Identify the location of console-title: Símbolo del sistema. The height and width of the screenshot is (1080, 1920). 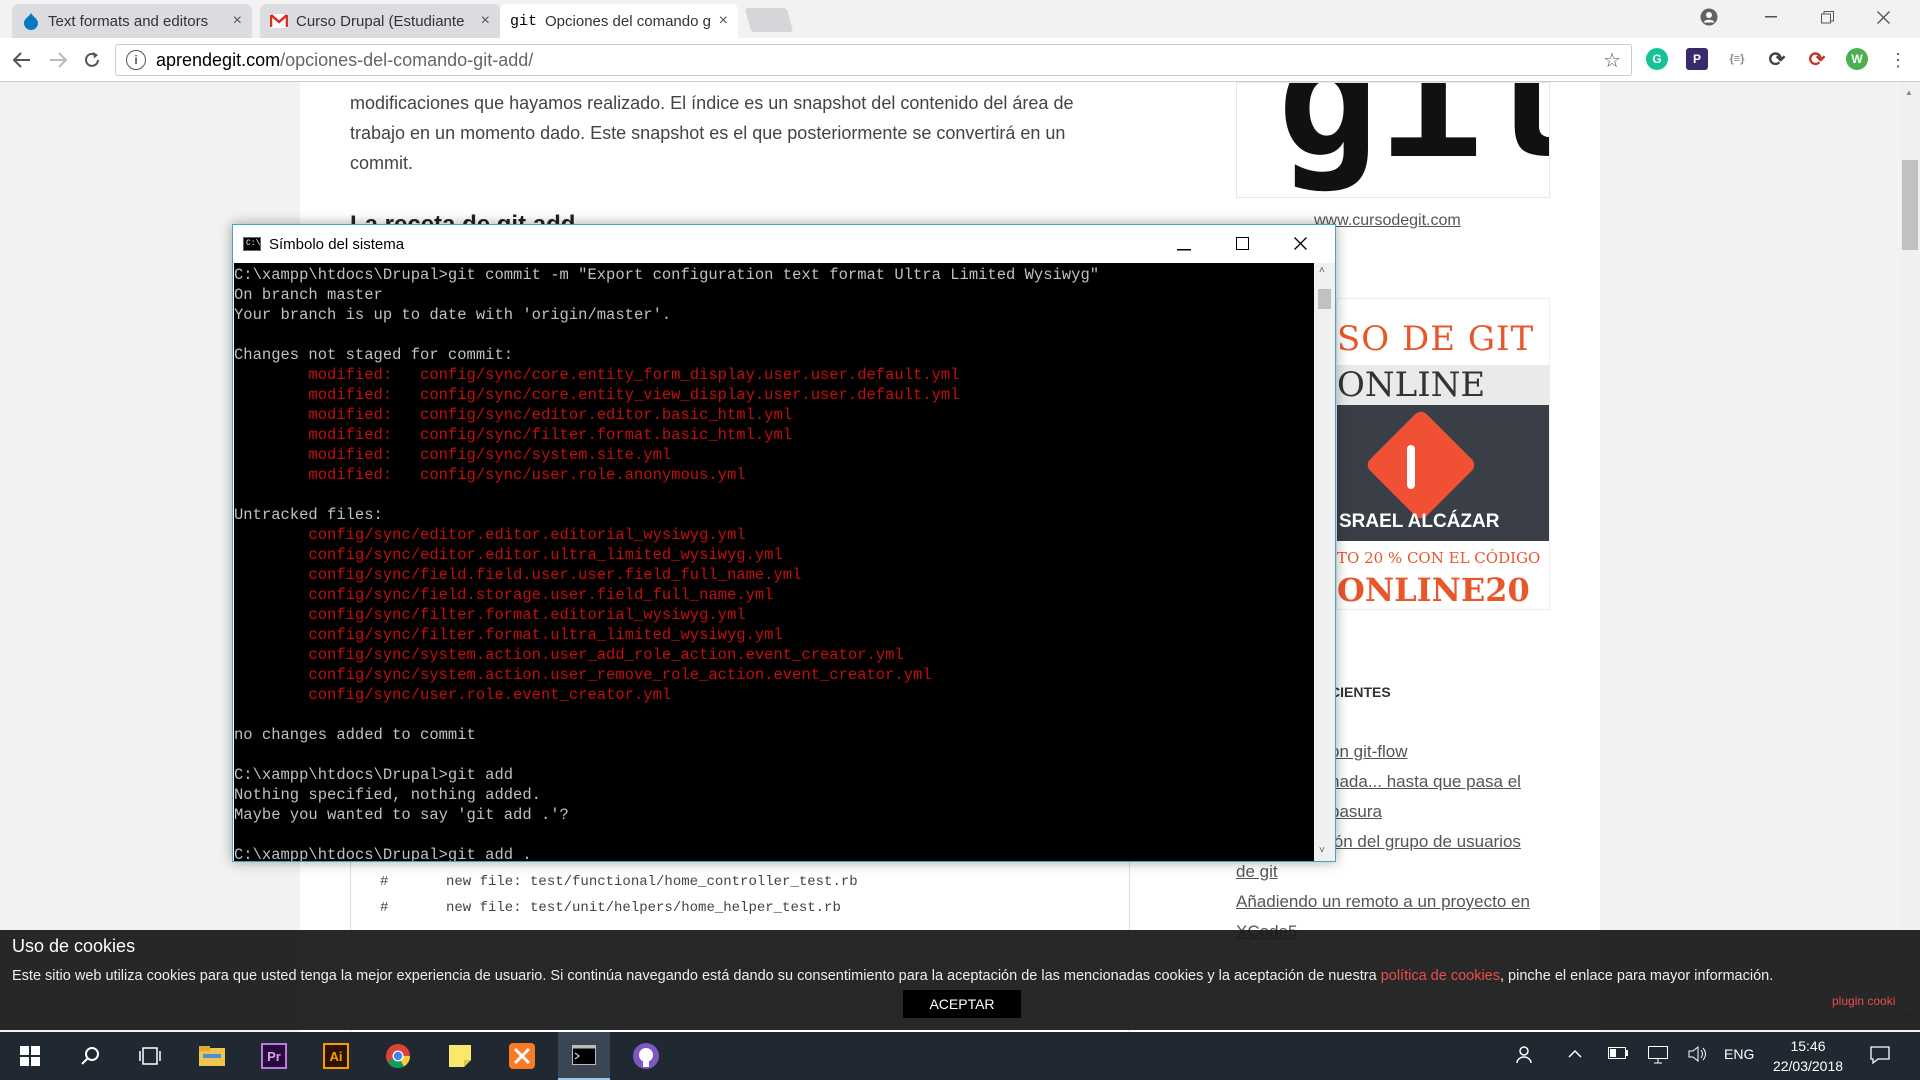
(337, 244).